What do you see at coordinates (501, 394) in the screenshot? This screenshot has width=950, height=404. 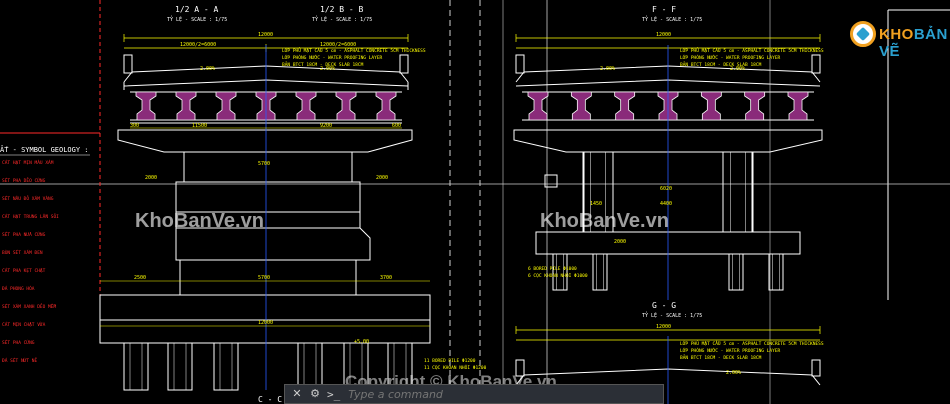 I see `command-input` at bounding box center [501, 394].